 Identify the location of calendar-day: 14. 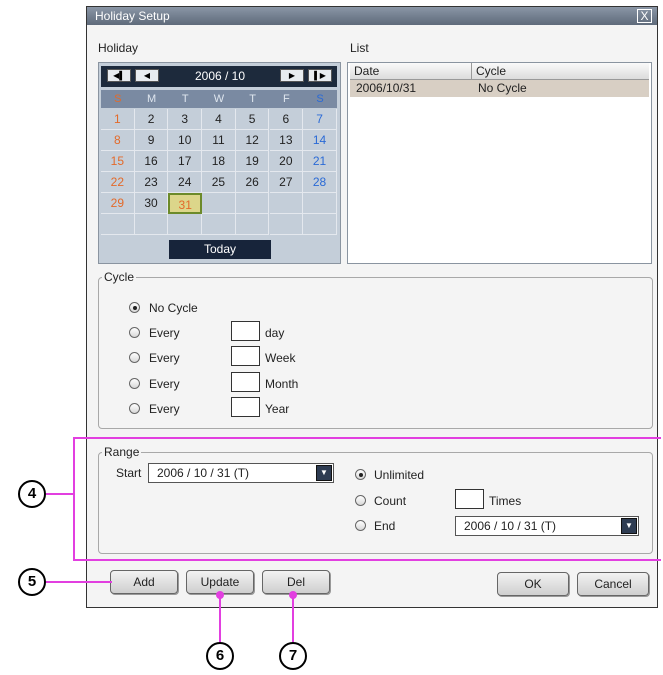
(320, 140).